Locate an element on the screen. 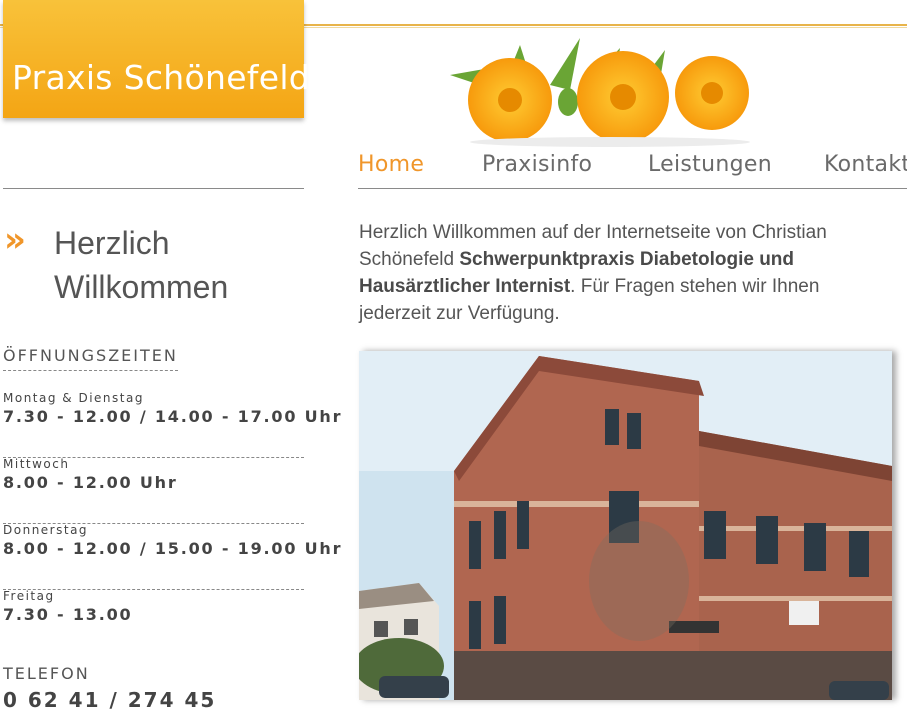 The height and width of the screenshot is (712, 907). opening-hours-heading: ÖFFNUNGSZEITEN is located at coordinates (90, 358).